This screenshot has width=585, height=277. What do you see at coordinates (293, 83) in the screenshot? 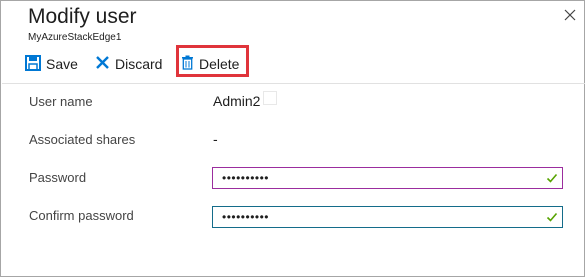
I see `toolbar-divider` at bounding box center [293, 83].